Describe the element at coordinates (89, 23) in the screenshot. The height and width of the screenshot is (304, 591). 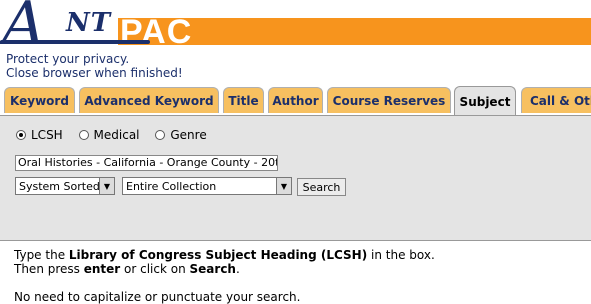
I see `logo-letters-nt: NT` at that location.